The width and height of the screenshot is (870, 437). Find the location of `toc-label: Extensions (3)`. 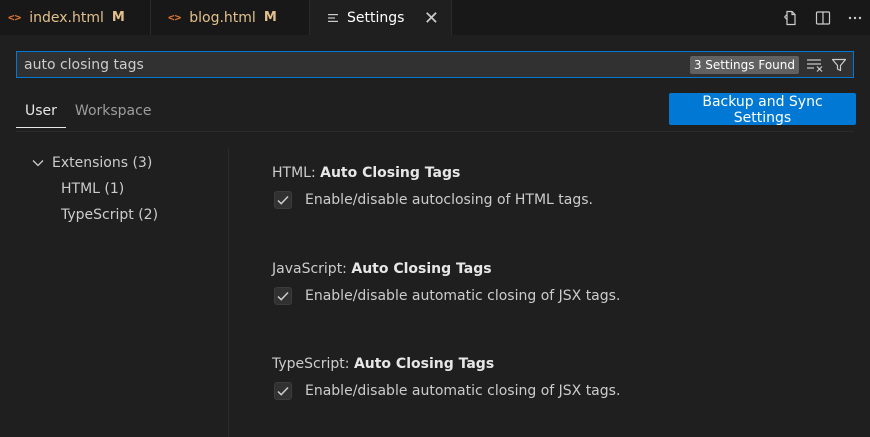

toc-label: Extensions (3) is located at coordinates (102, 163).